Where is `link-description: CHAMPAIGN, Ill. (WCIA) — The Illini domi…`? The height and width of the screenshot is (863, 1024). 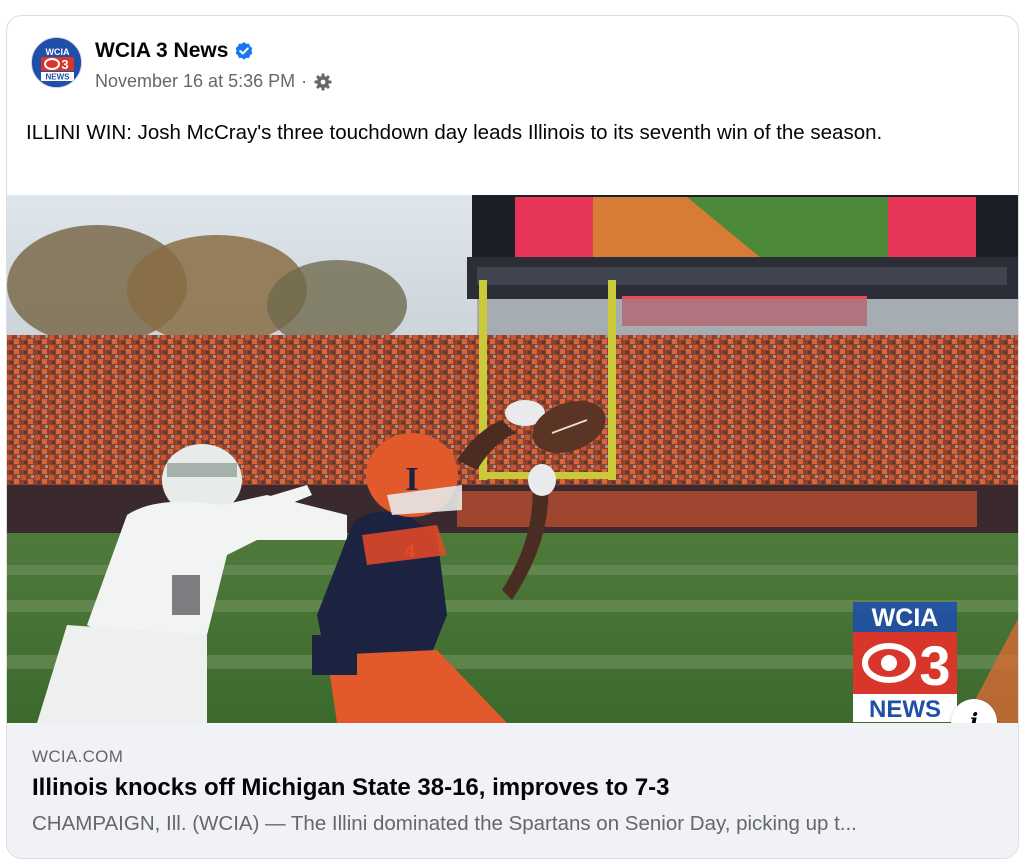 link-description: CHAMPAIGN, Ill. (WCIA) — The Illini domi… is located at coordinates (444, 823).